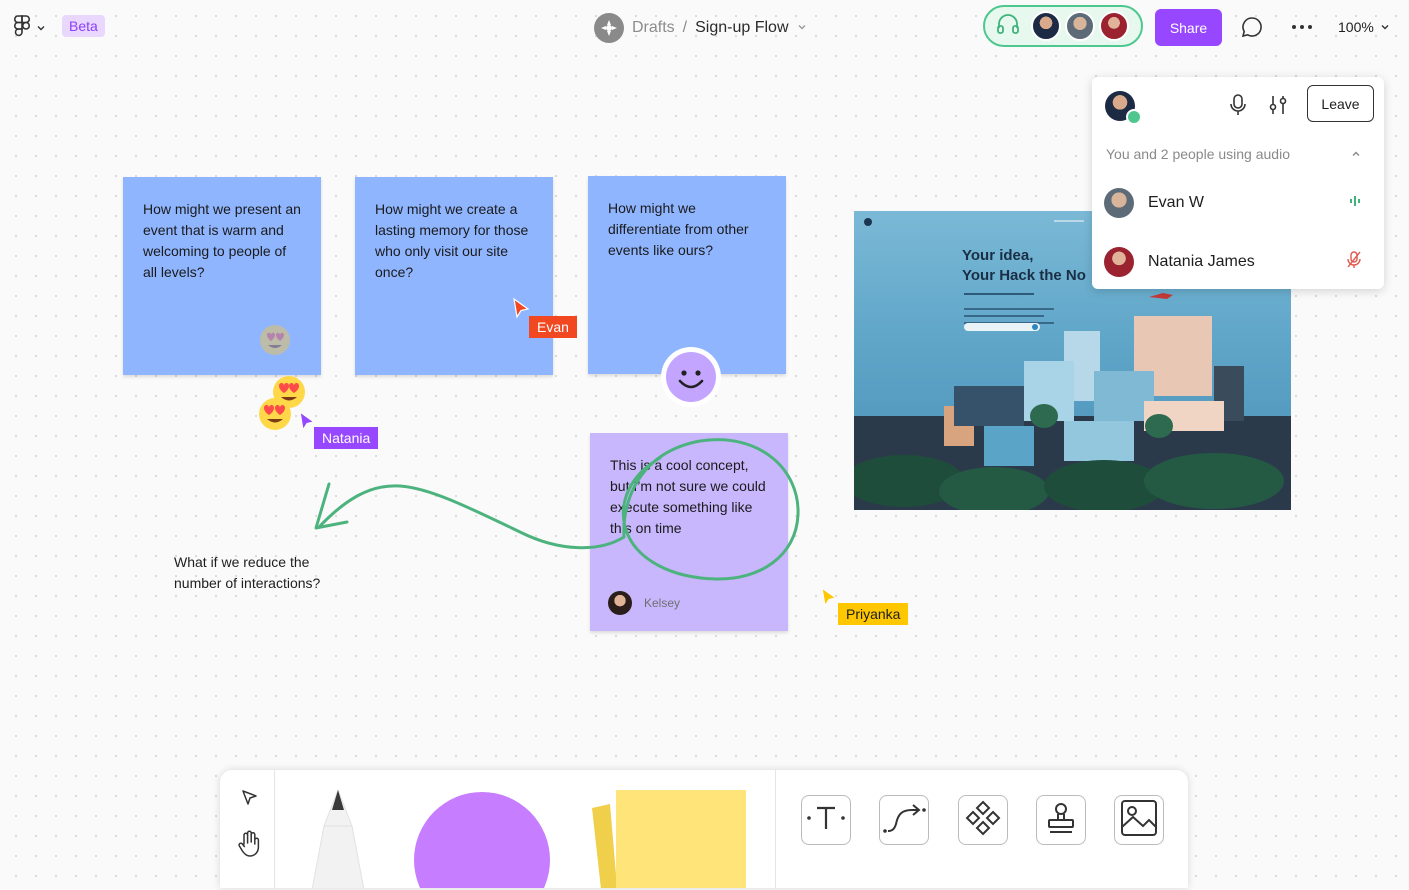  What do you see at coordinates (741, 28) in the screenshot?
I see `file-name: Sign-up Flow` at bounding box center [741, 28].